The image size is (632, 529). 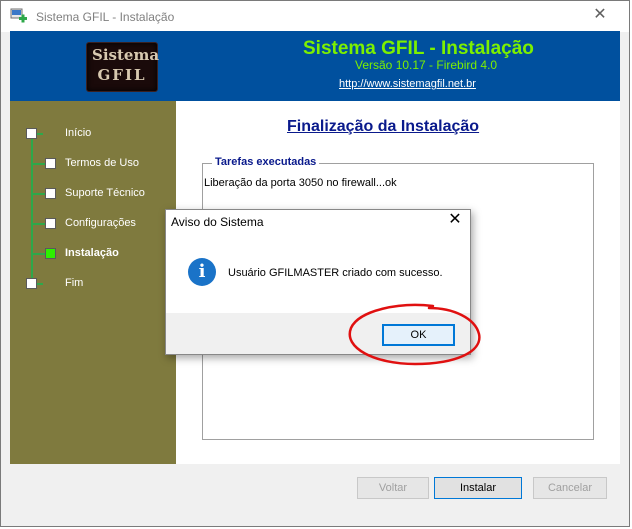 What do you see at coordinates (92, 253) in the screenshot?
I see `step-label-instalacao: Instalação` at bounding box center [92, 253].